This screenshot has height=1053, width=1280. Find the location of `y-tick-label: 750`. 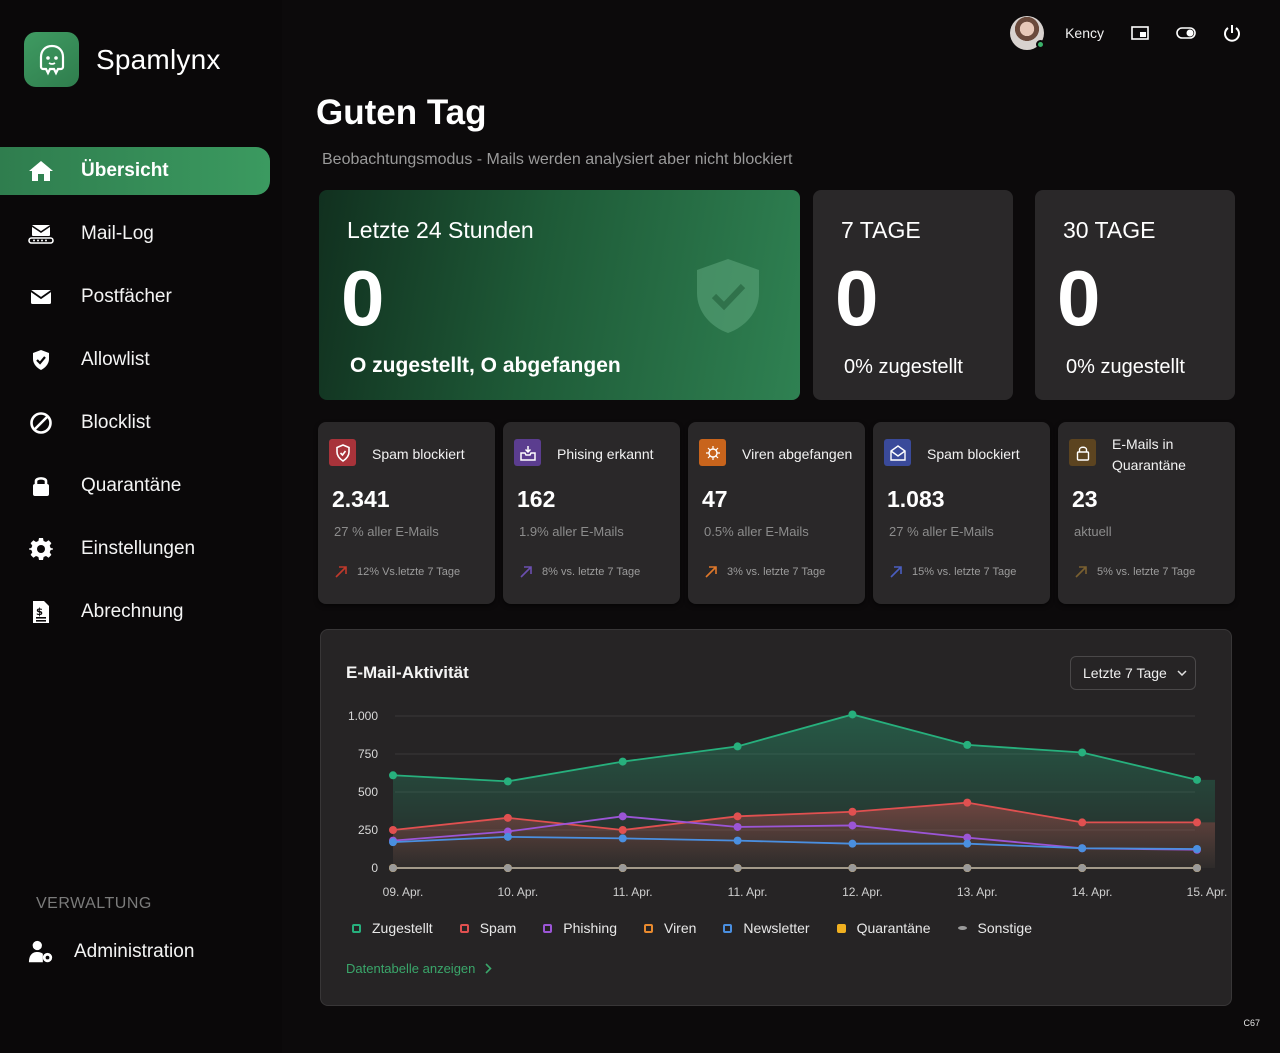

y-tick-label: 750 is located at coordinates (368, 754).